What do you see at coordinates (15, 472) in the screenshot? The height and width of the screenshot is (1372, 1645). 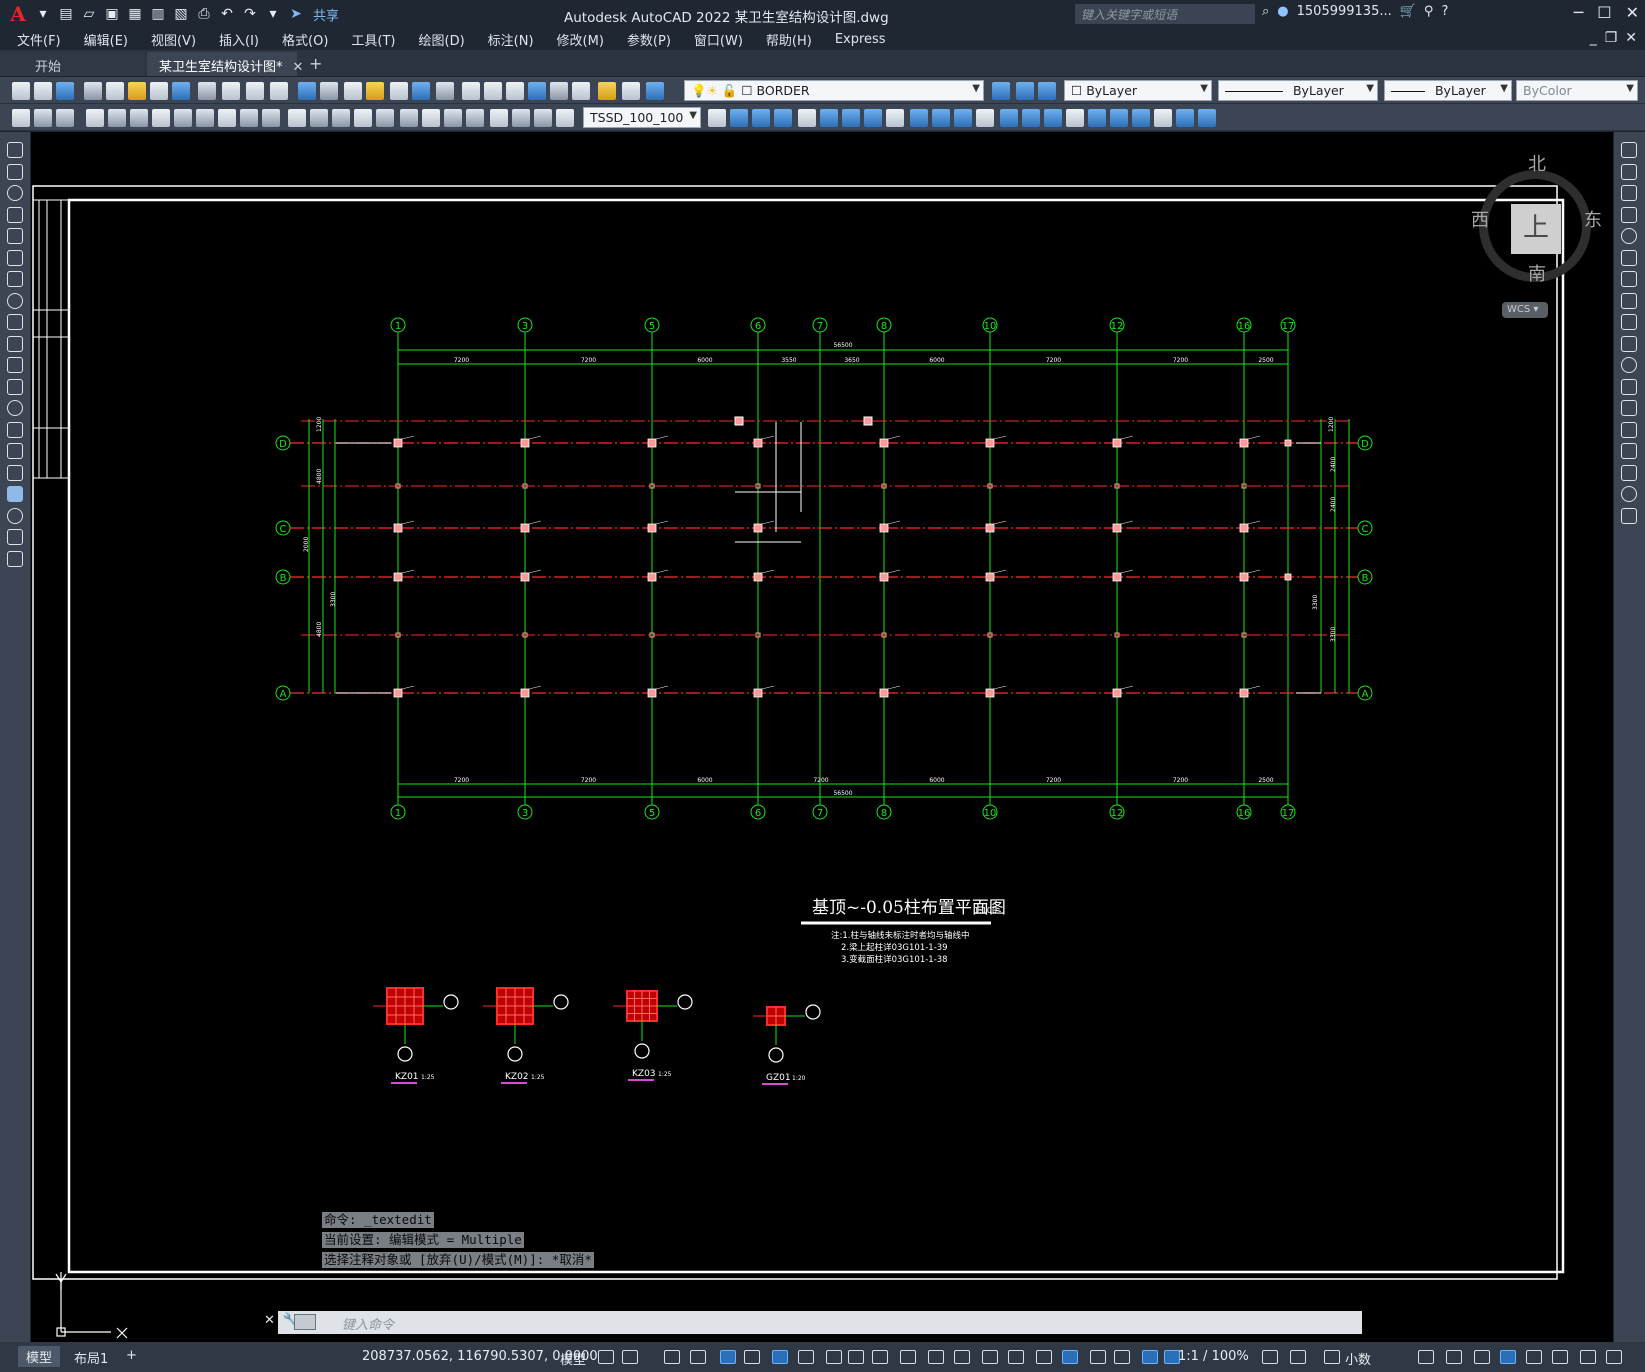 I see `draw-gradient-icon` at bounding box center [15, 472].